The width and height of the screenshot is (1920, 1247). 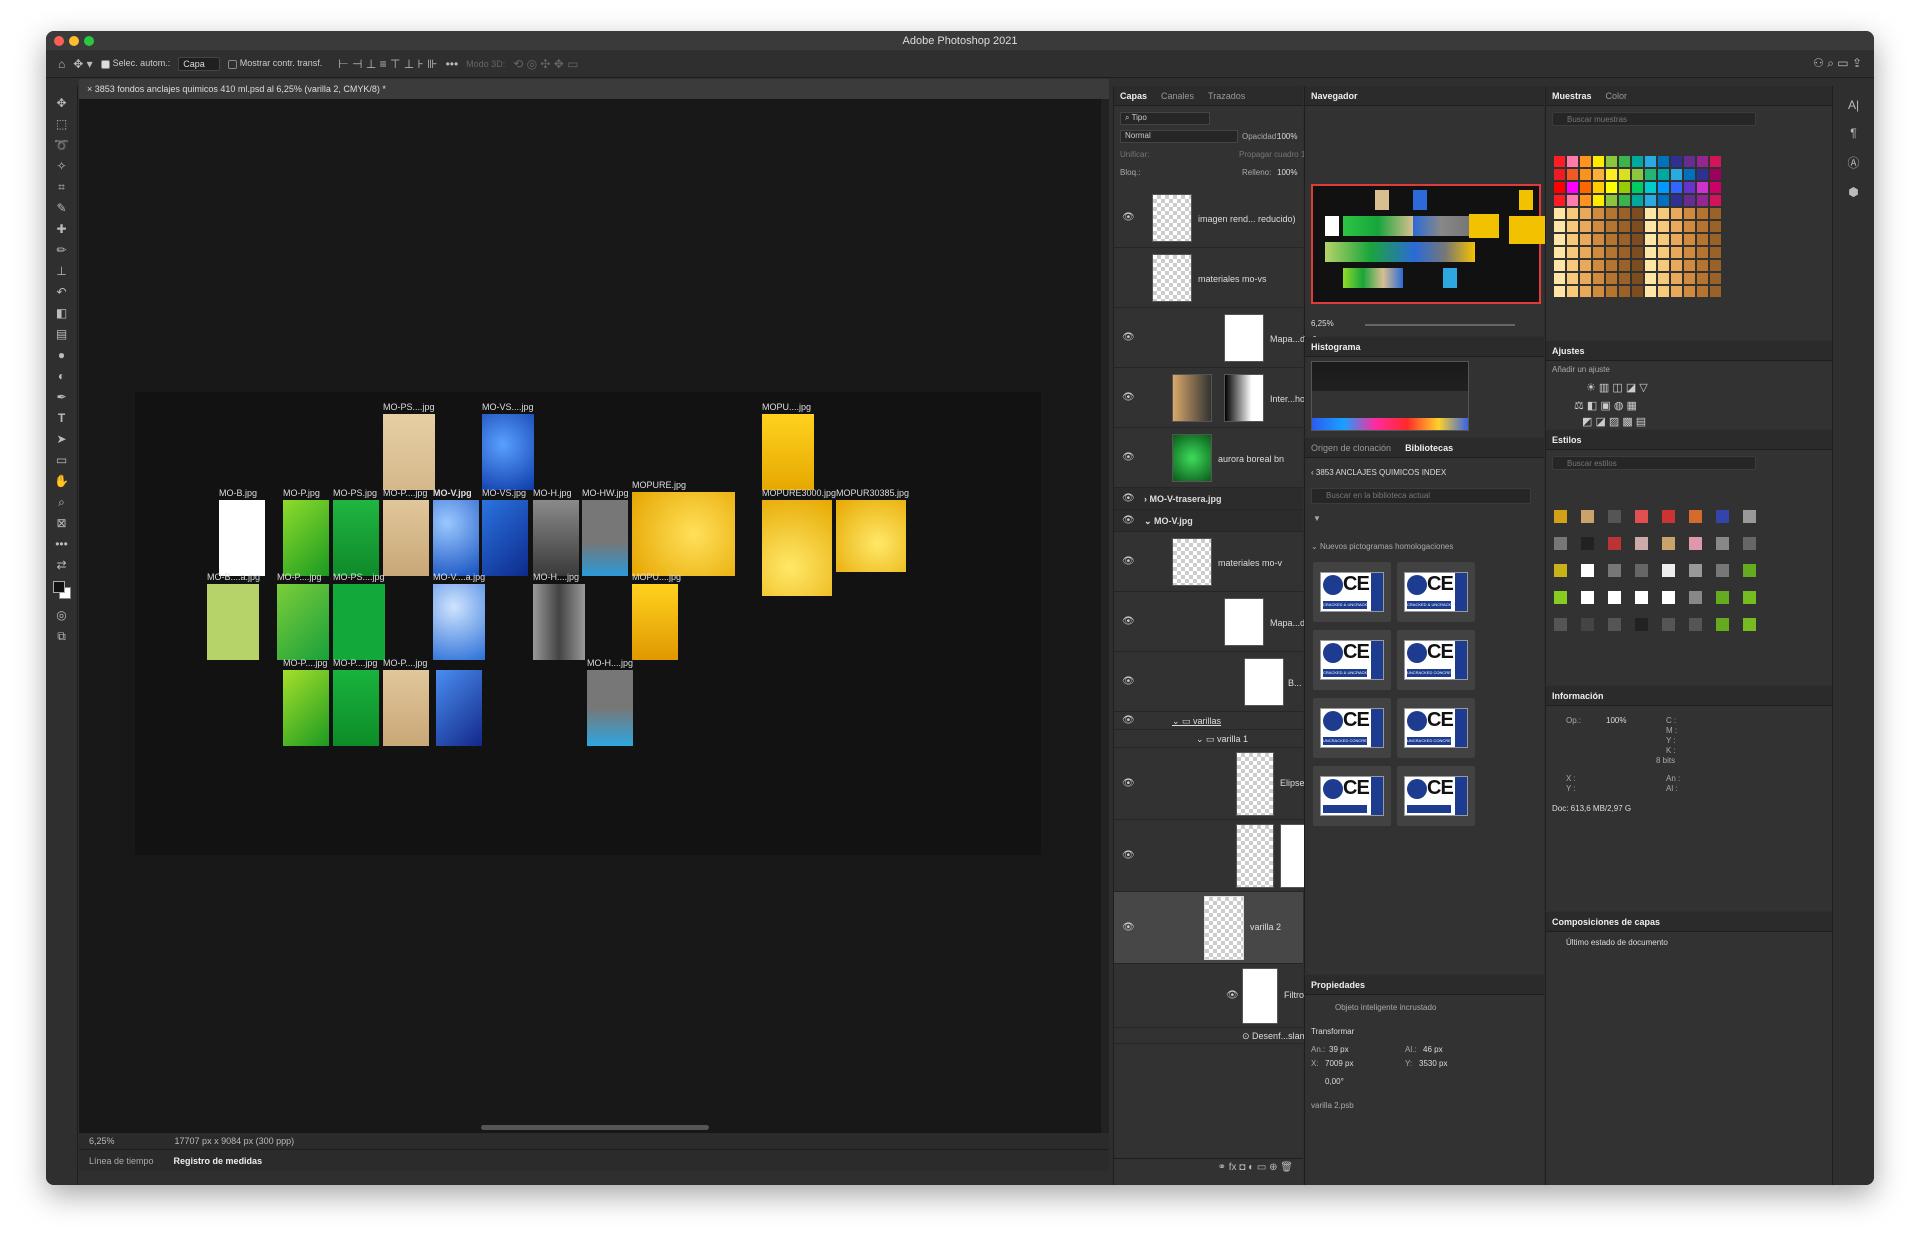 I want to click on layer-row: 👁, so click(x=1216, y=856).